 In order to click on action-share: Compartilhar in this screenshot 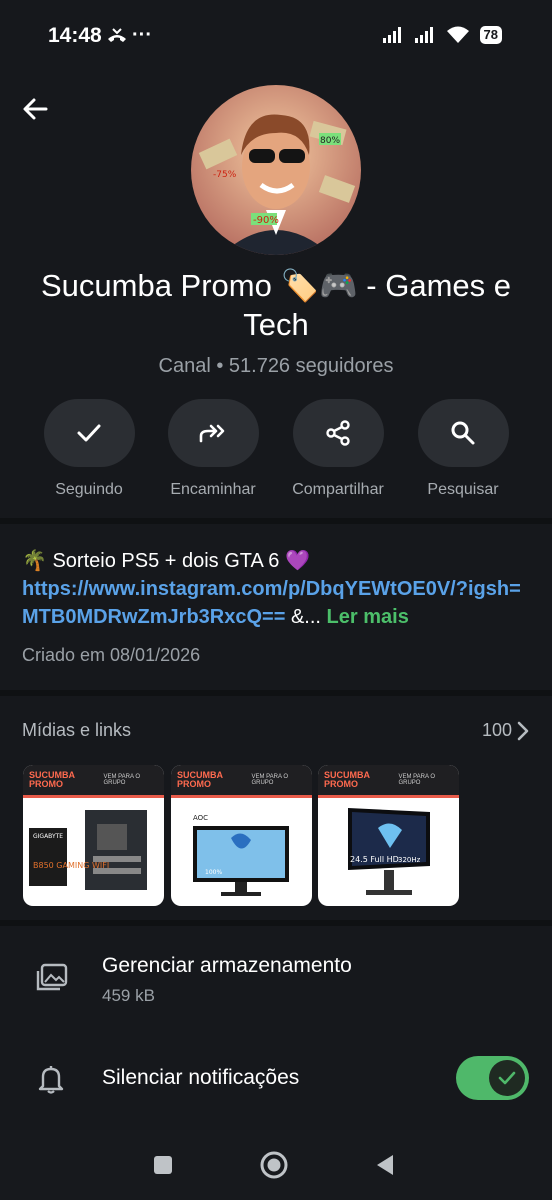, I will do `click(338, 449)`.